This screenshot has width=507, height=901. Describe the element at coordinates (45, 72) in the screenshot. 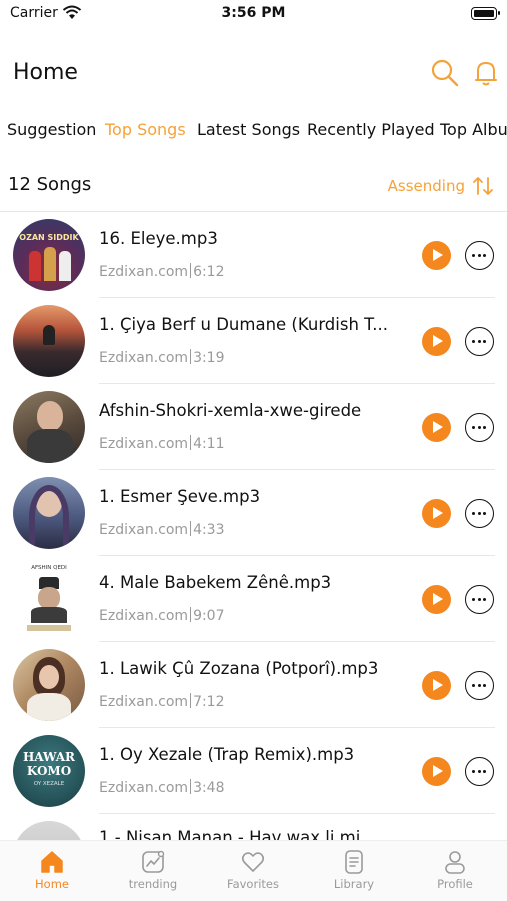

I see `page-title: Home` at that location.